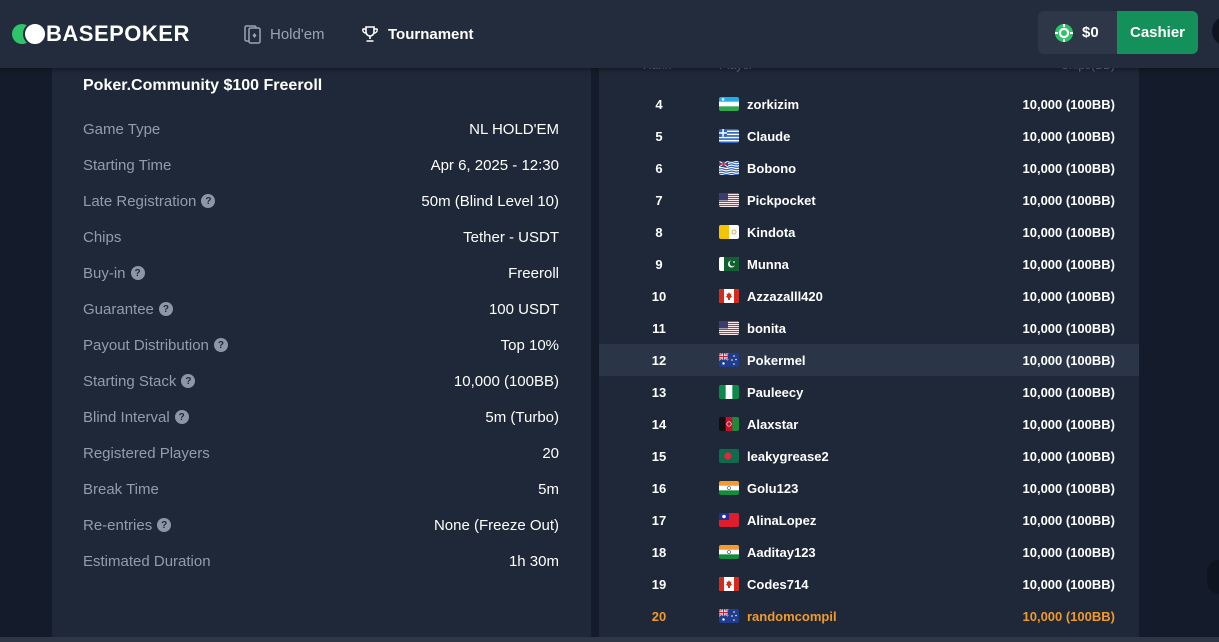  What do you see at coordinates (659, 424) in the screenshot?
I see `player-rank: 14` at bounding box center [659, 424].